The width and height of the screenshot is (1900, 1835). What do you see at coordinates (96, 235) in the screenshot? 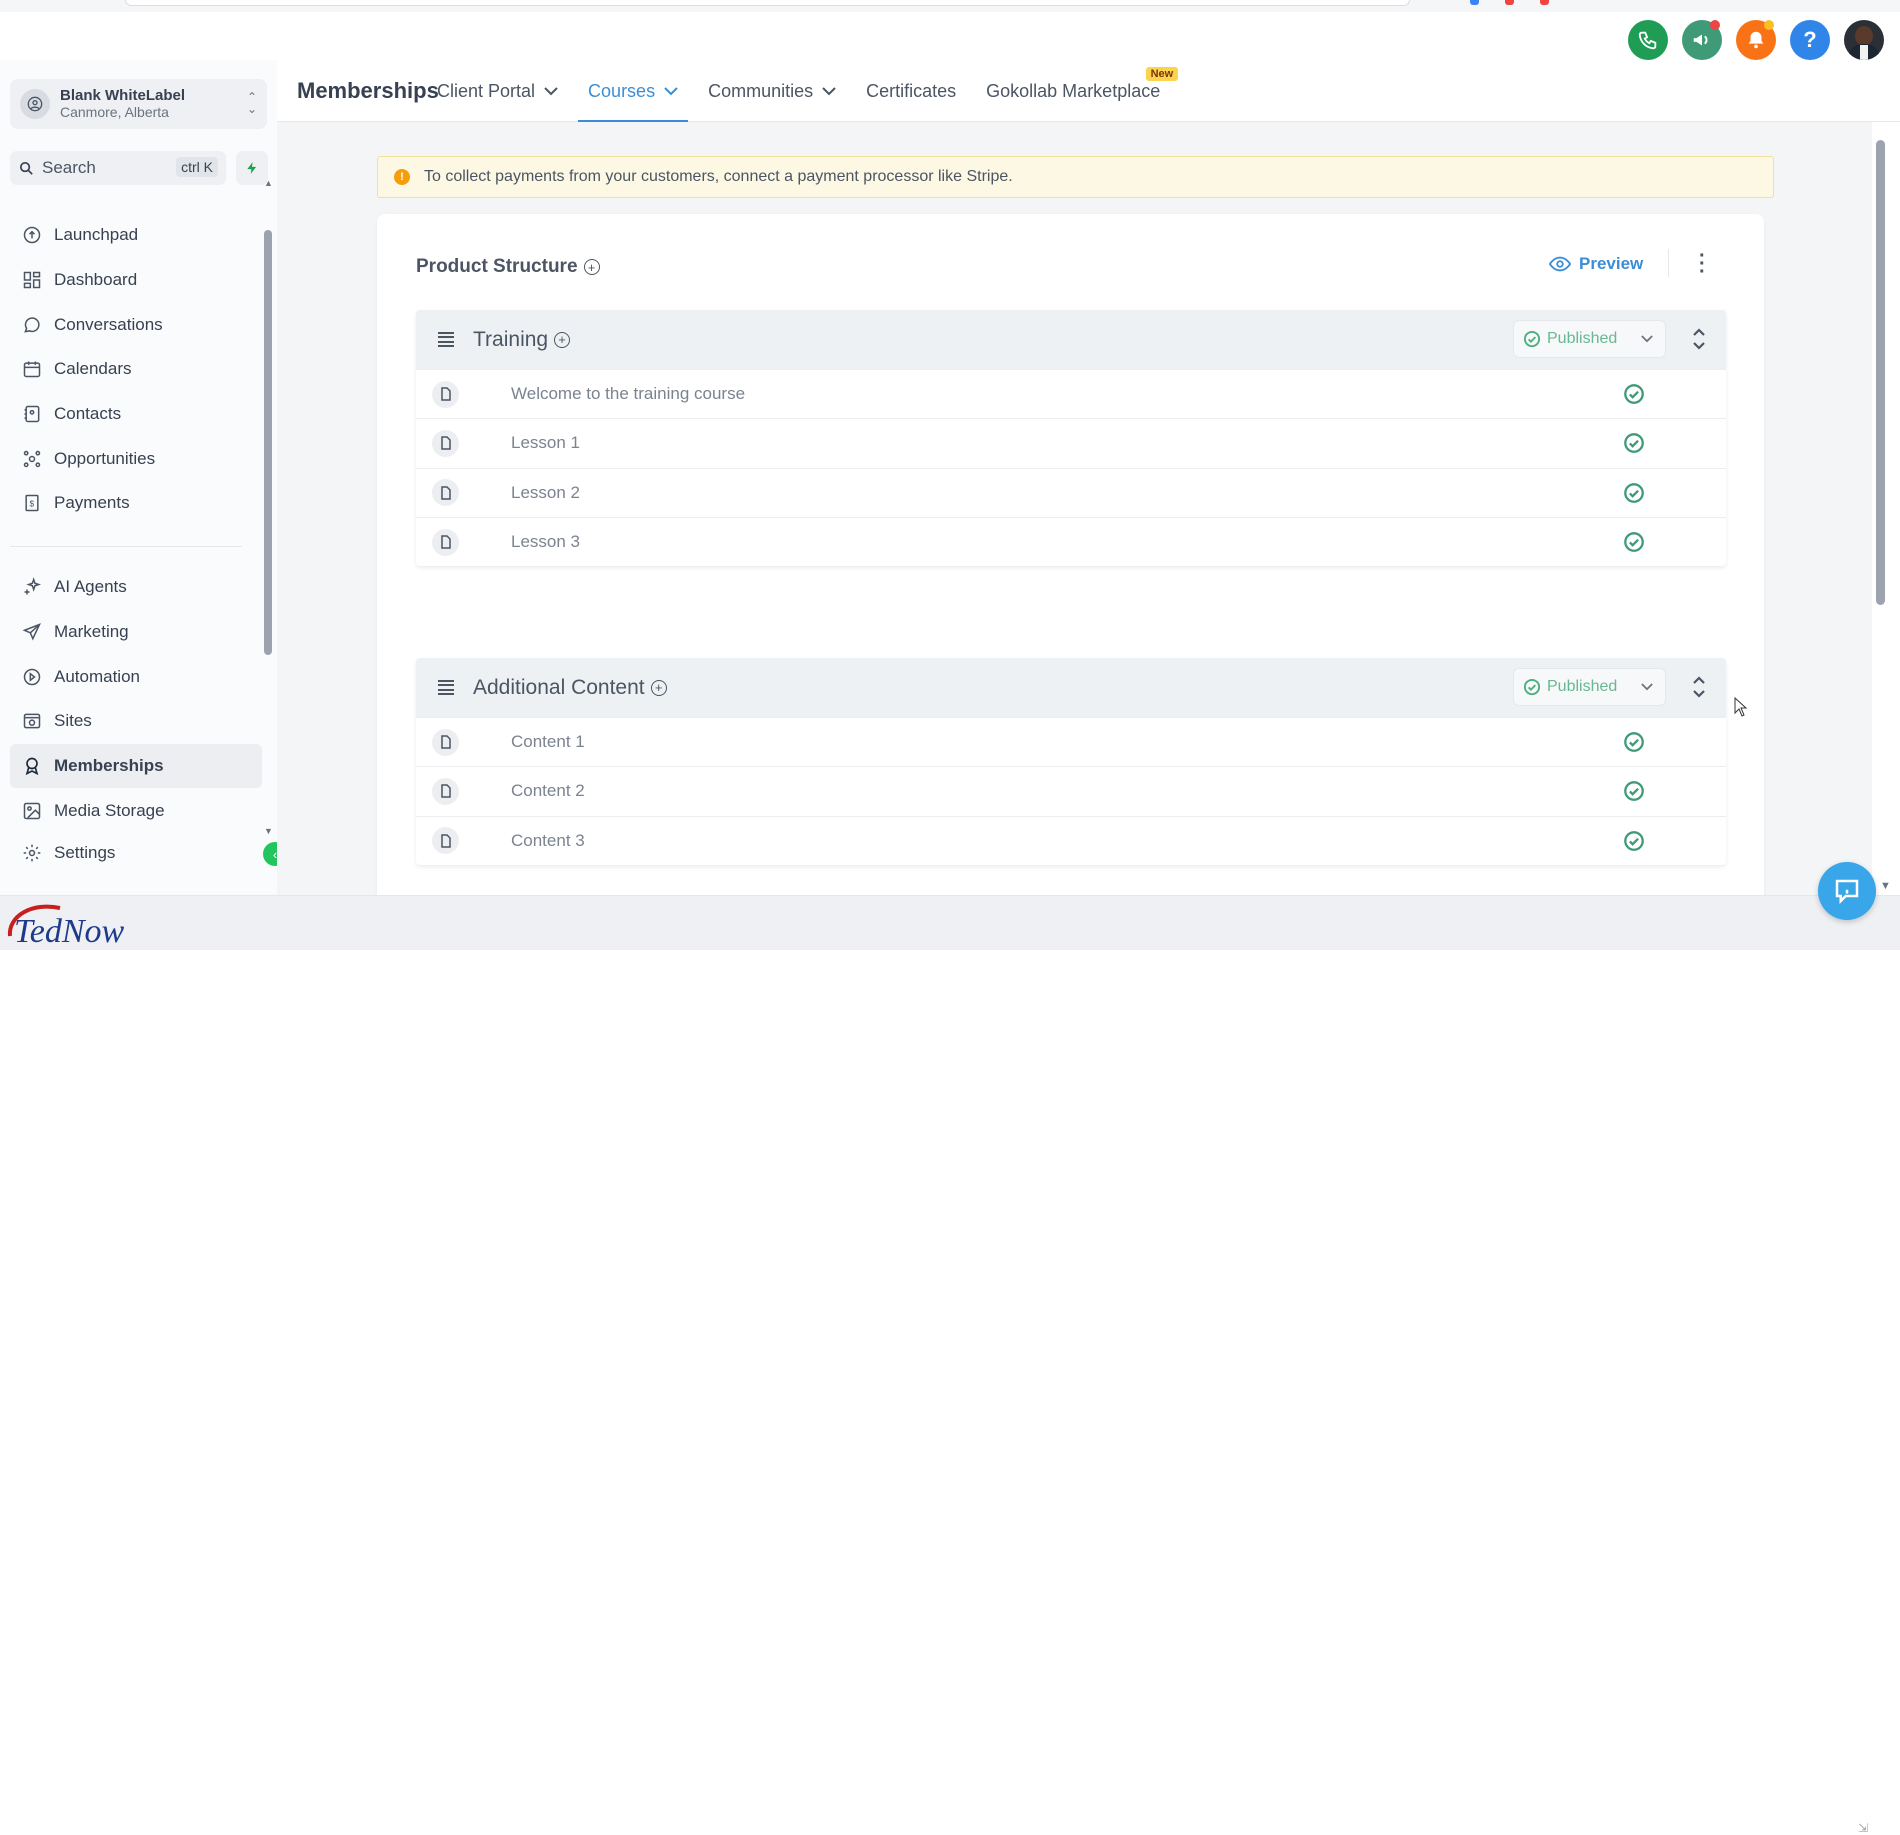
I see `sidebar-item-label: Launchpad` at bounding box center [96, 235].